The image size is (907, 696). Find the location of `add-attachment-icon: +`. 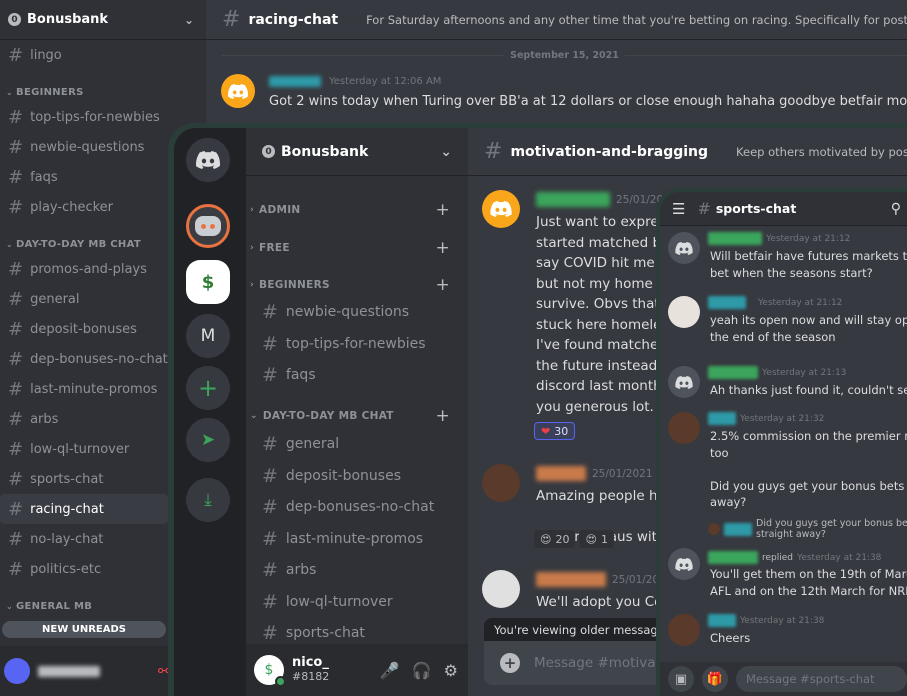

add-attachment-icon: + is located at coordinates (510, 663).